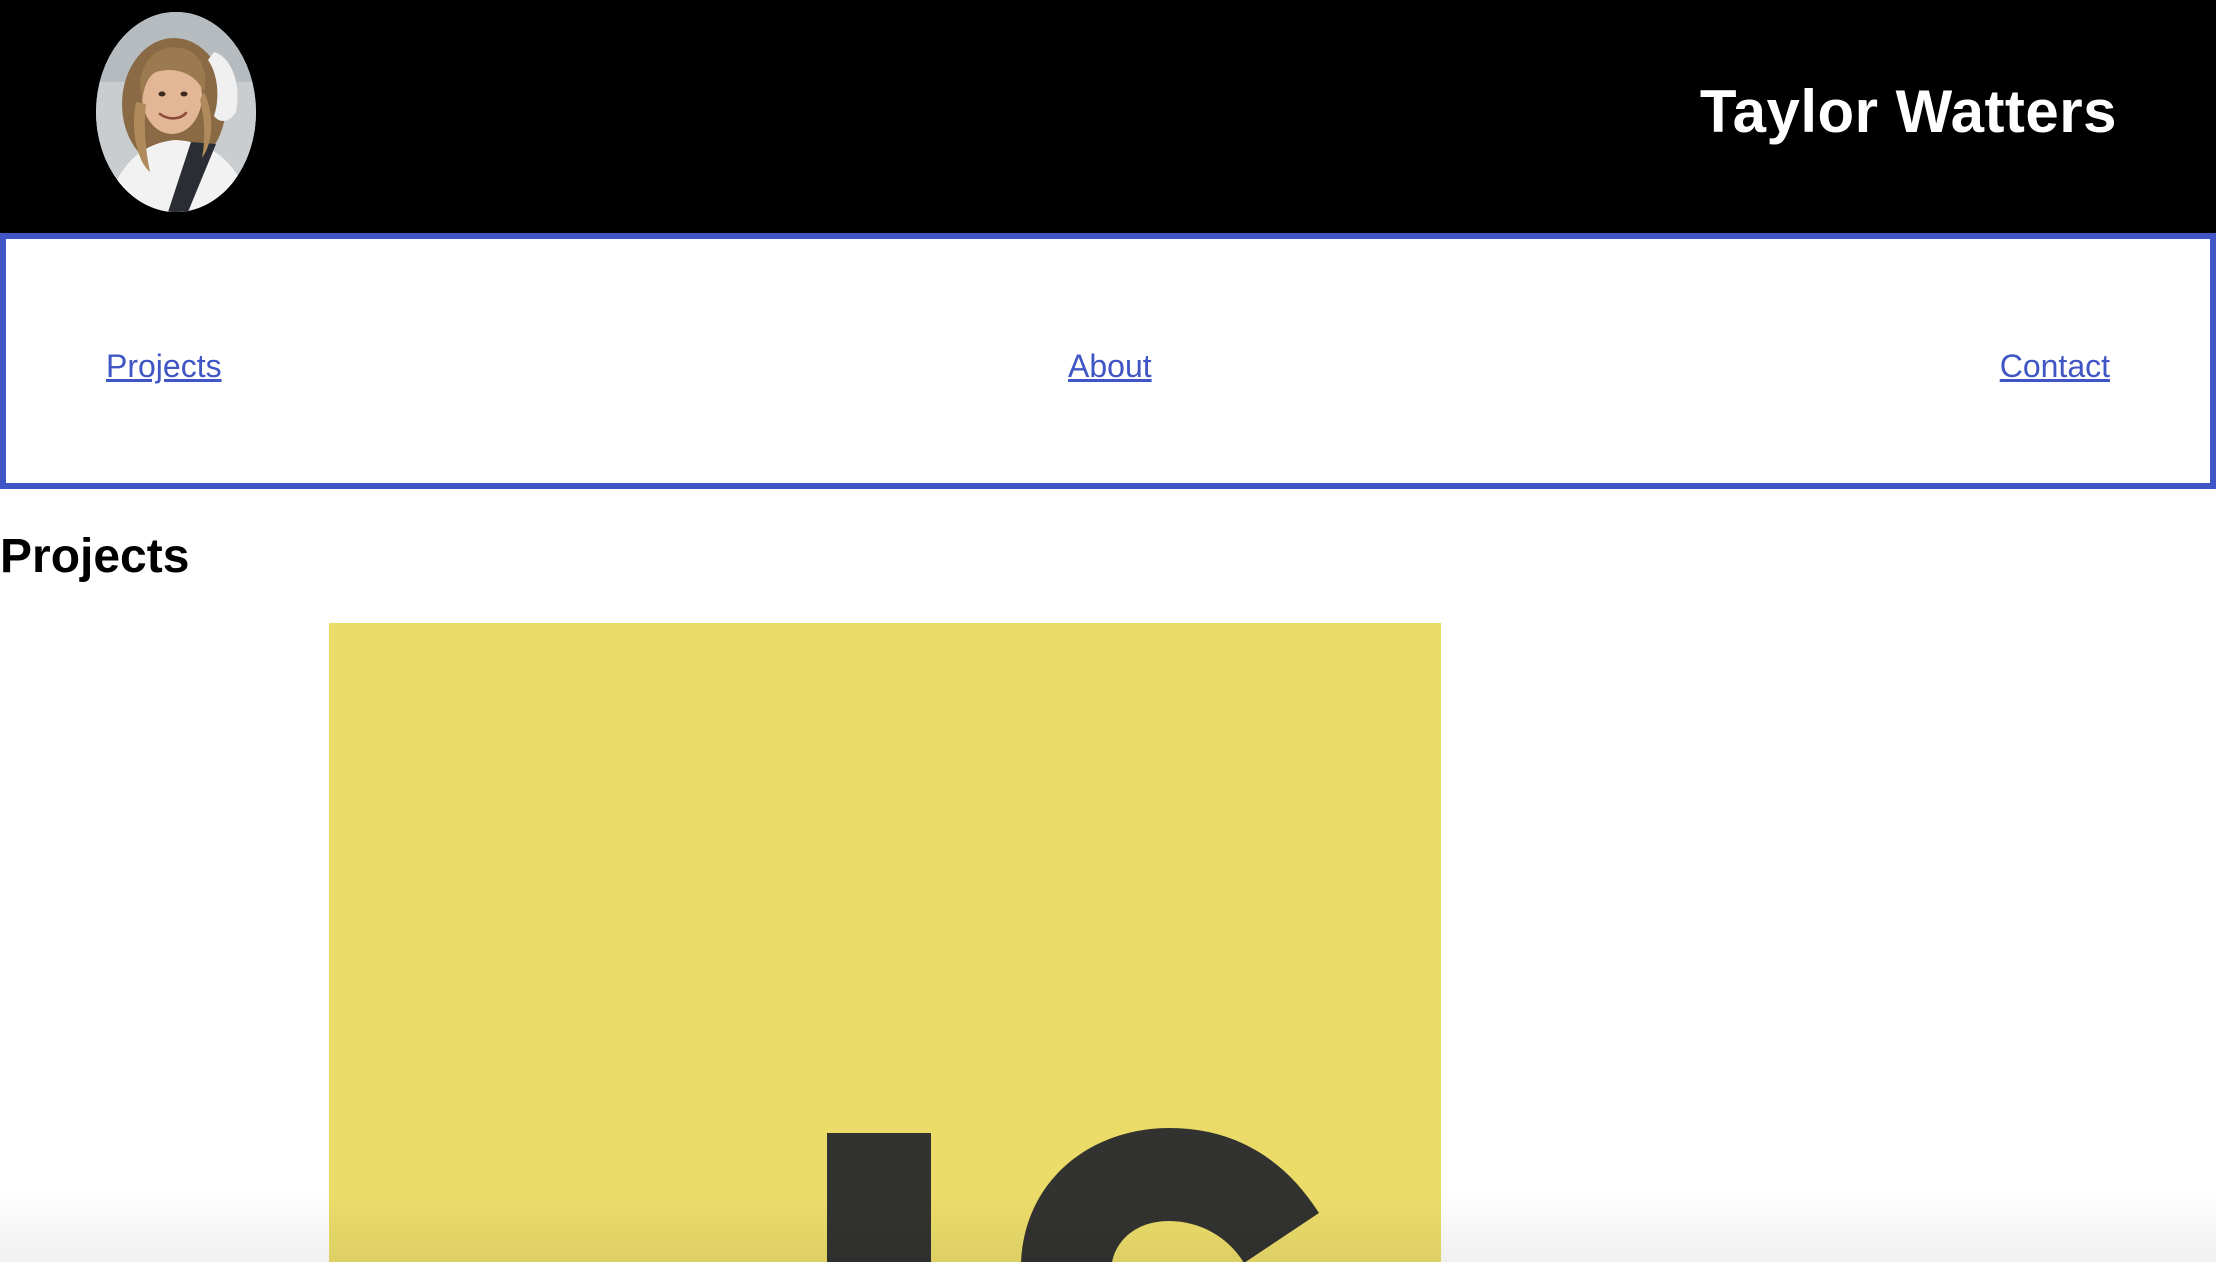  I want to click on nav-link-projects: Projects, so click(164, 366).